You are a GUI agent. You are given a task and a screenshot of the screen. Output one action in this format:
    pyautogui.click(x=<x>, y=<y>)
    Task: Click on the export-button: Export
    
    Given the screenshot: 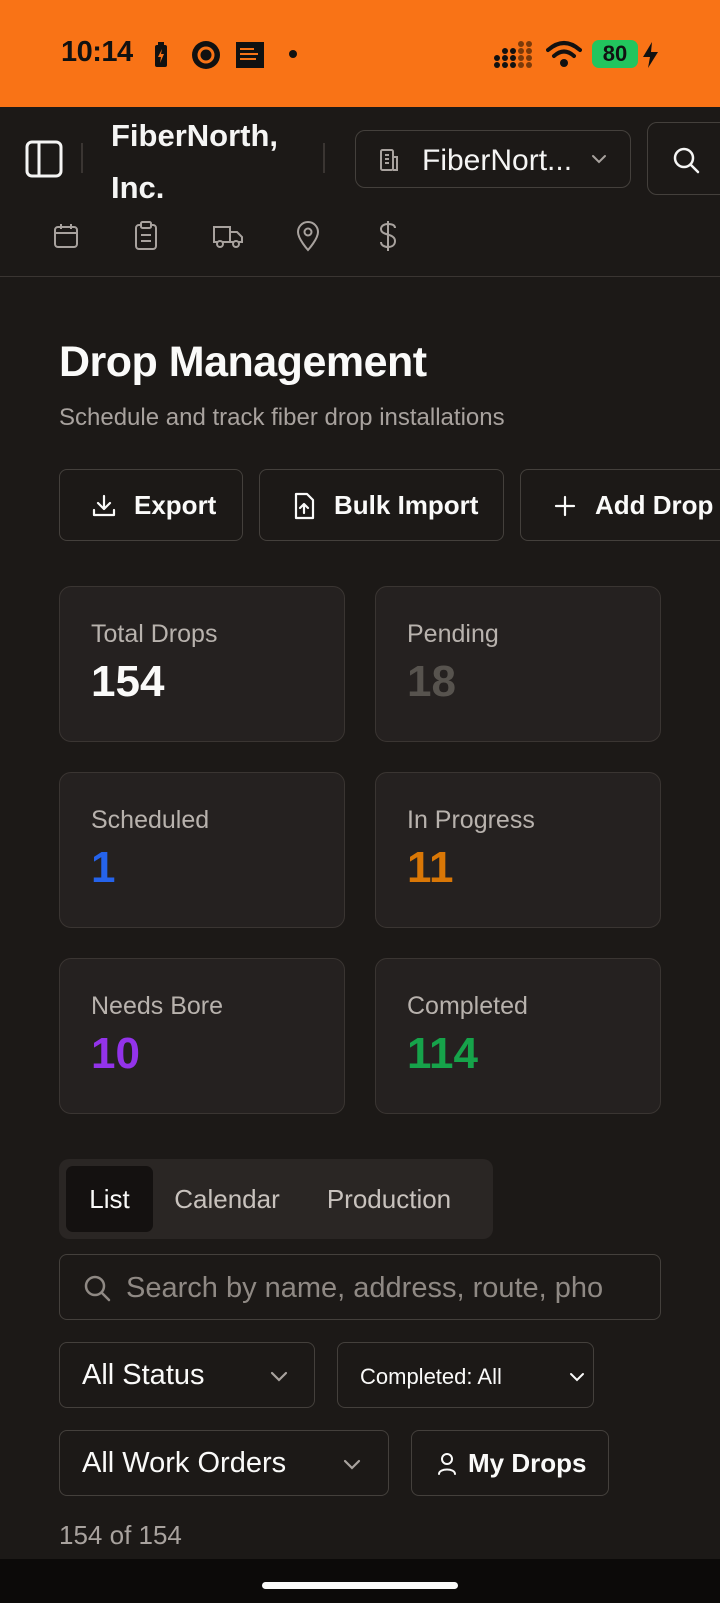 What is the action you would take?
    pyautogui.click(x=151, y=505)
    